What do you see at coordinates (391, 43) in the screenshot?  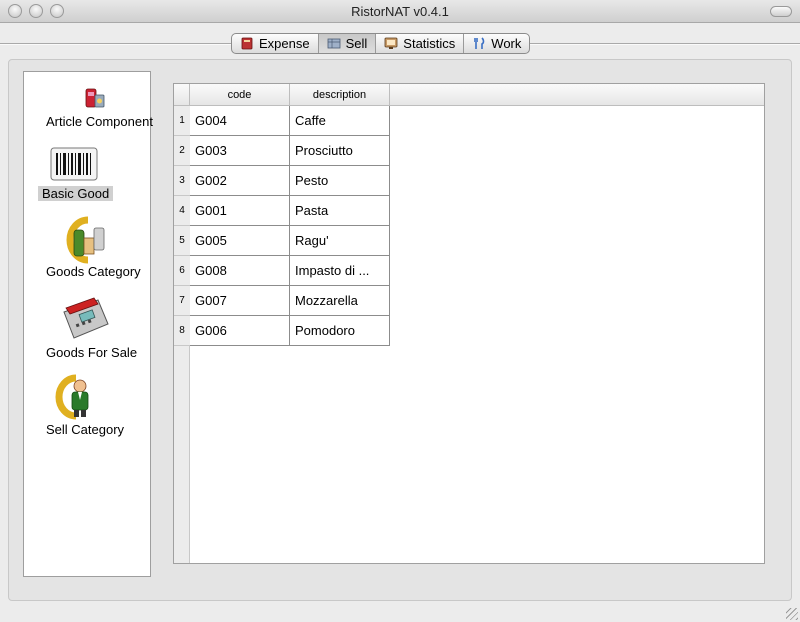 I see `statistics-monitor-icon` at bounding box center [391, 43].